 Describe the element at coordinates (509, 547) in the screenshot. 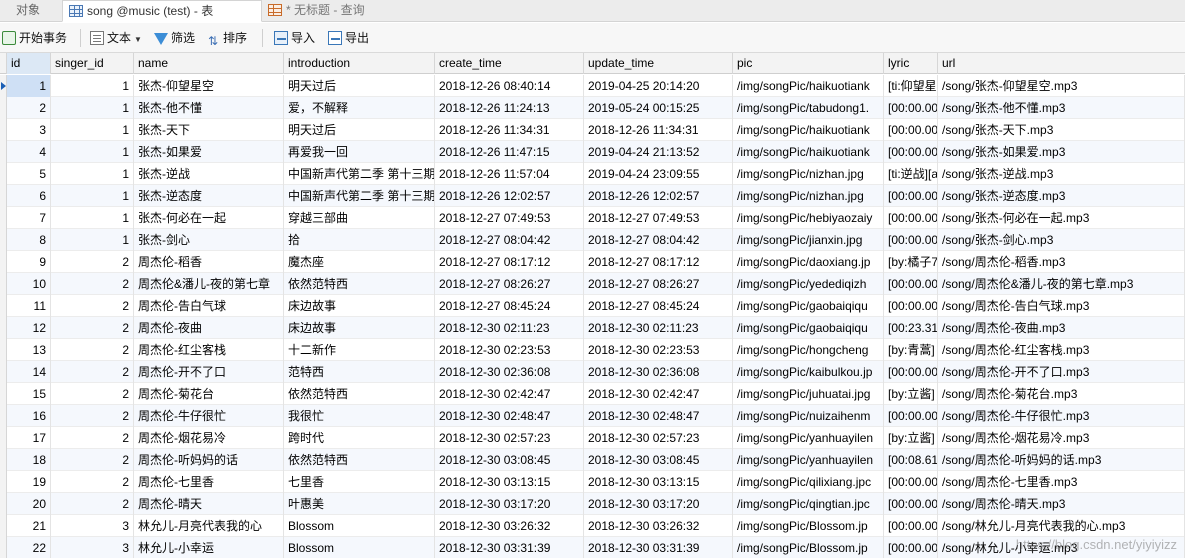

I see `cell-create-time: 2018-12-30 03:31:39` at that location.